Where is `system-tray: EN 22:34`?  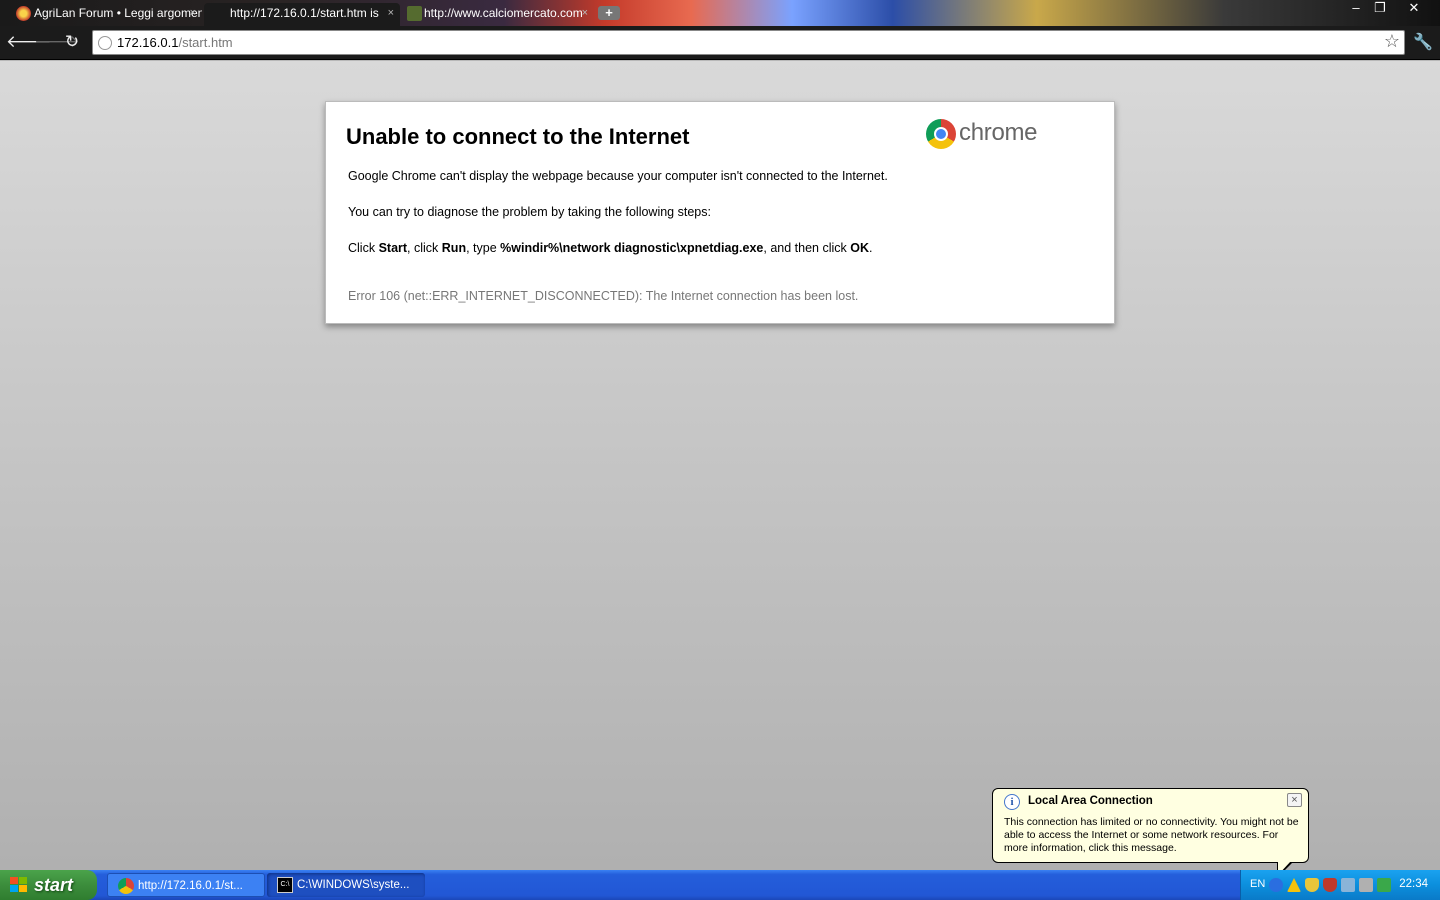 system-tray: EN 22:34 is located at coordinates (1340, 885).